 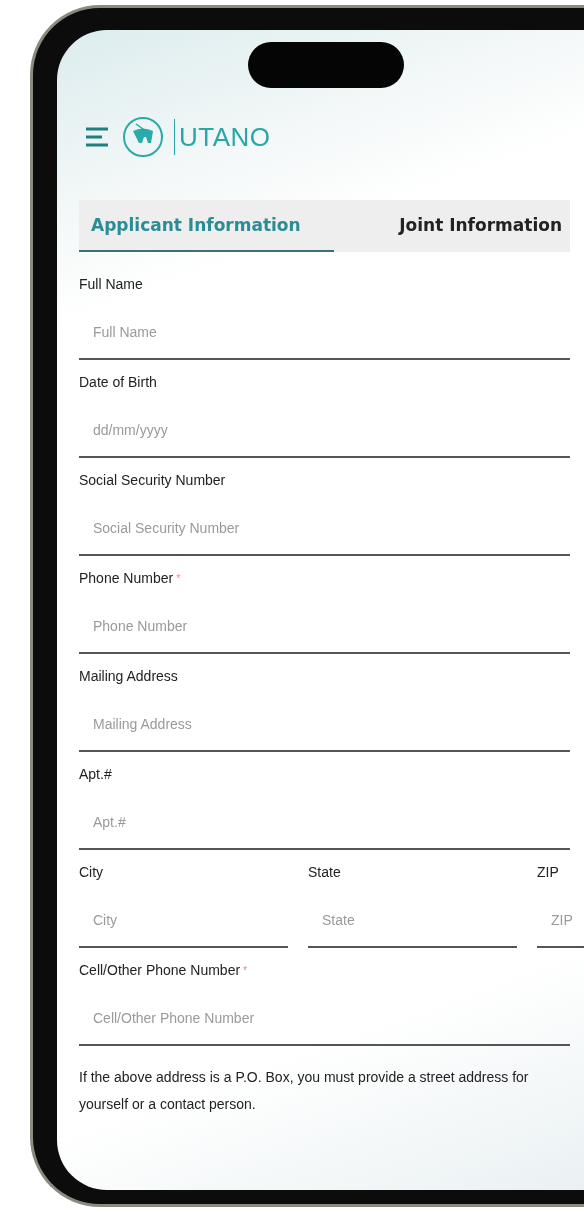 What do you see at coordinates (222, 137) in the screenshot?
I see `brand-name: UTANO` at bounding box center [222, 137].